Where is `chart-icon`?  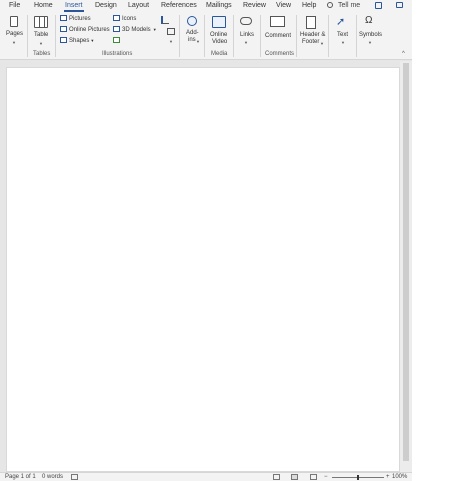 chart-icon is located at coordinates (165, 20).